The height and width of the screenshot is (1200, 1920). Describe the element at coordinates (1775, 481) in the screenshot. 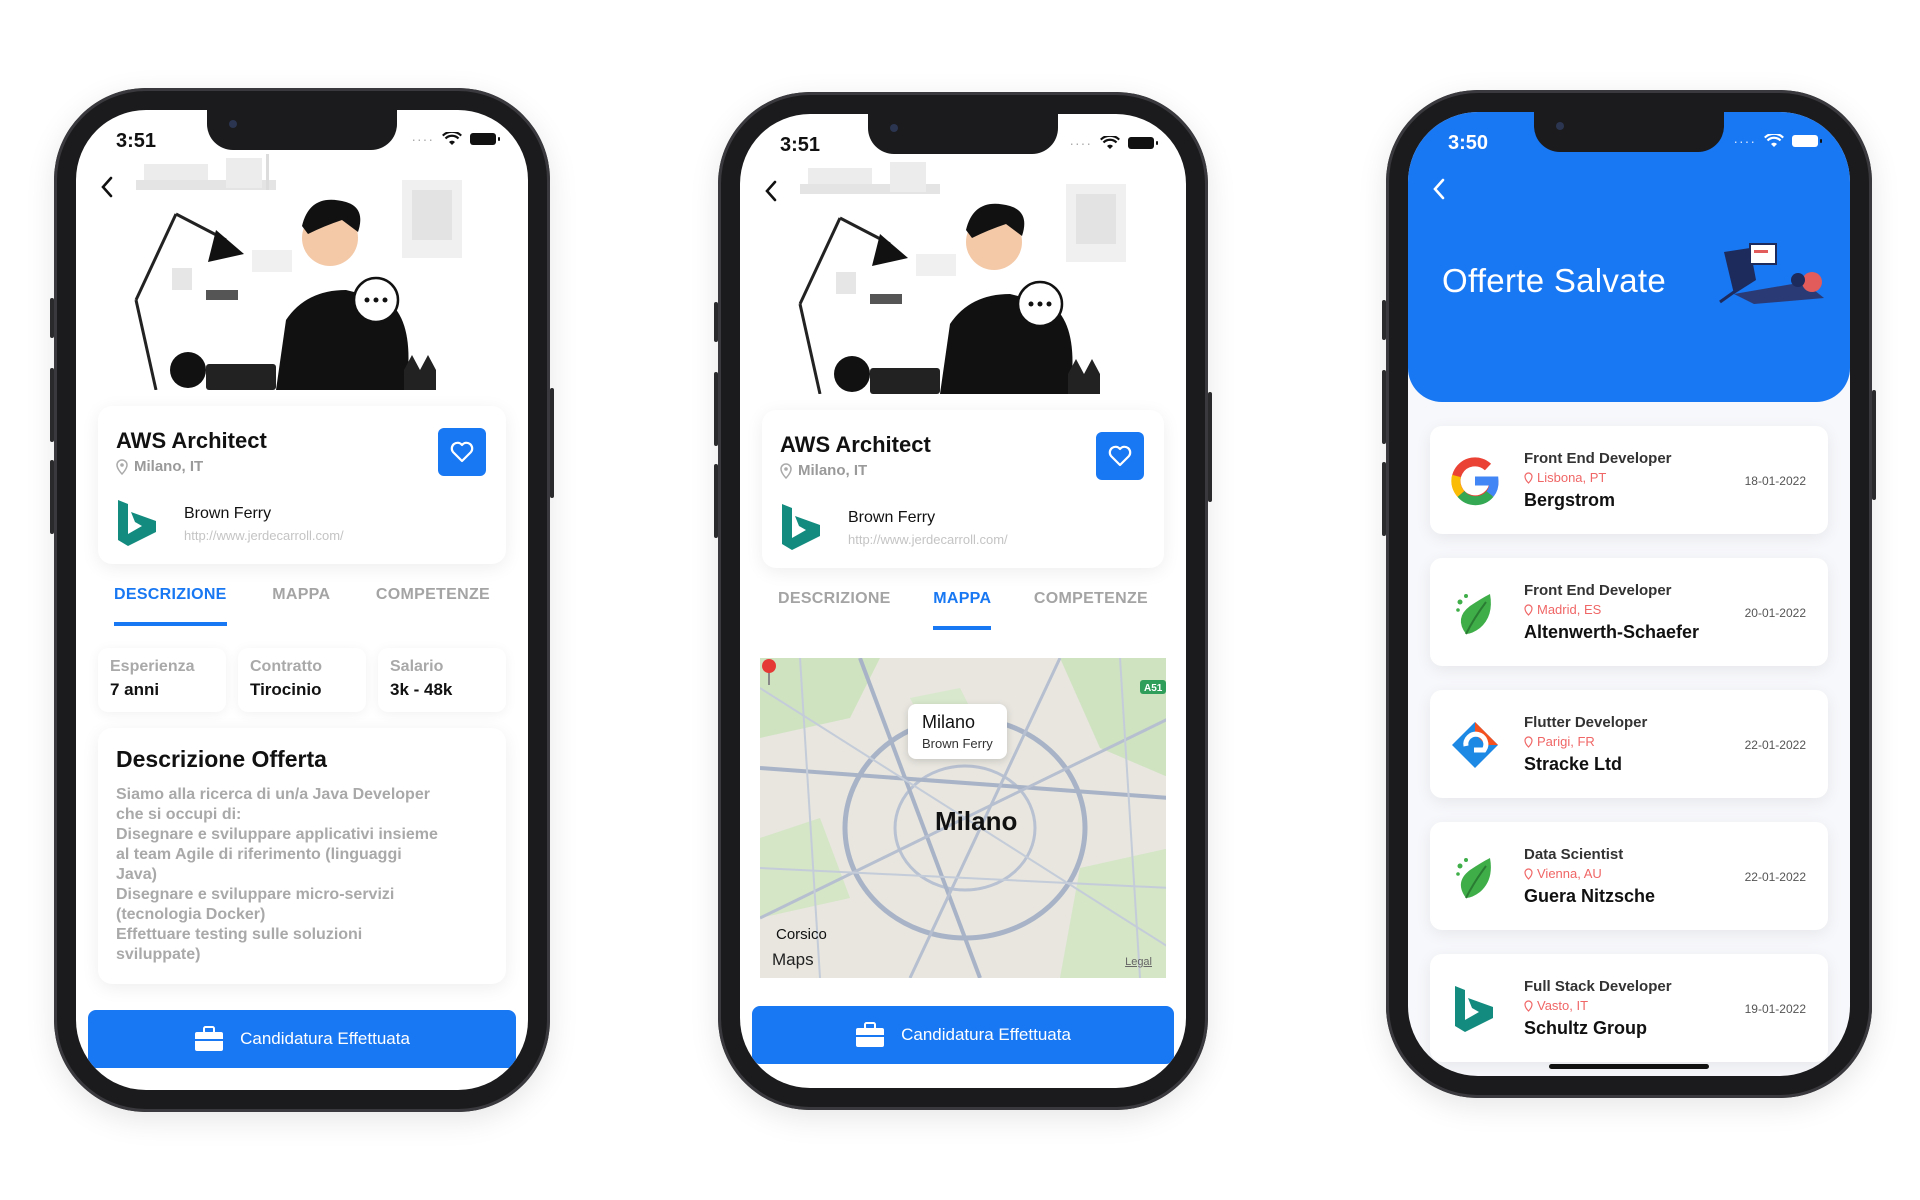

I see `offer-date: 18-01-2022` at that location.